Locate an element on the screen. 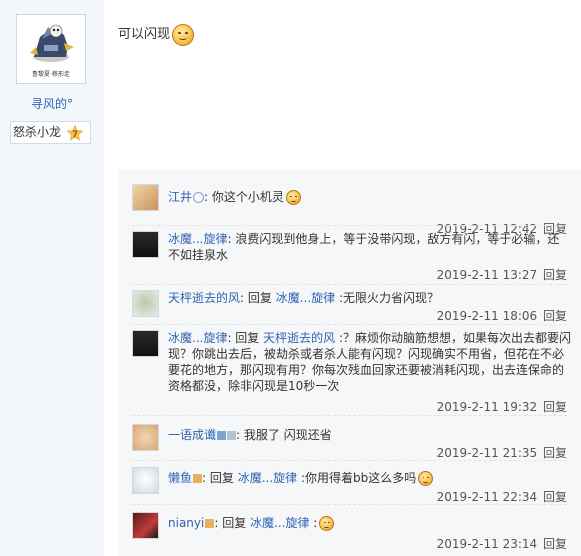 The image size is (581, 556). reply-meta: 2019-2-11 22:34 回复 is located at coordinates (502, 496).